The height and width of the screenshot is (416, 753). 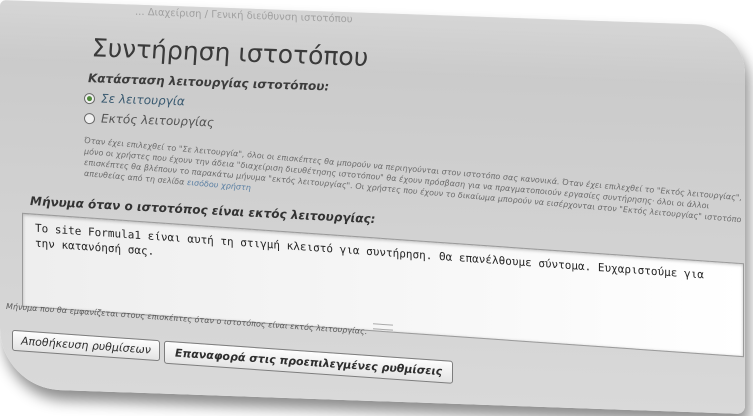 What do you see at coordinates (209, 82) in the screenshot?
I see `site-status-label: Κατάσταση λειτουργίας ιστοτόπου:` at bounding box center [209, 82].